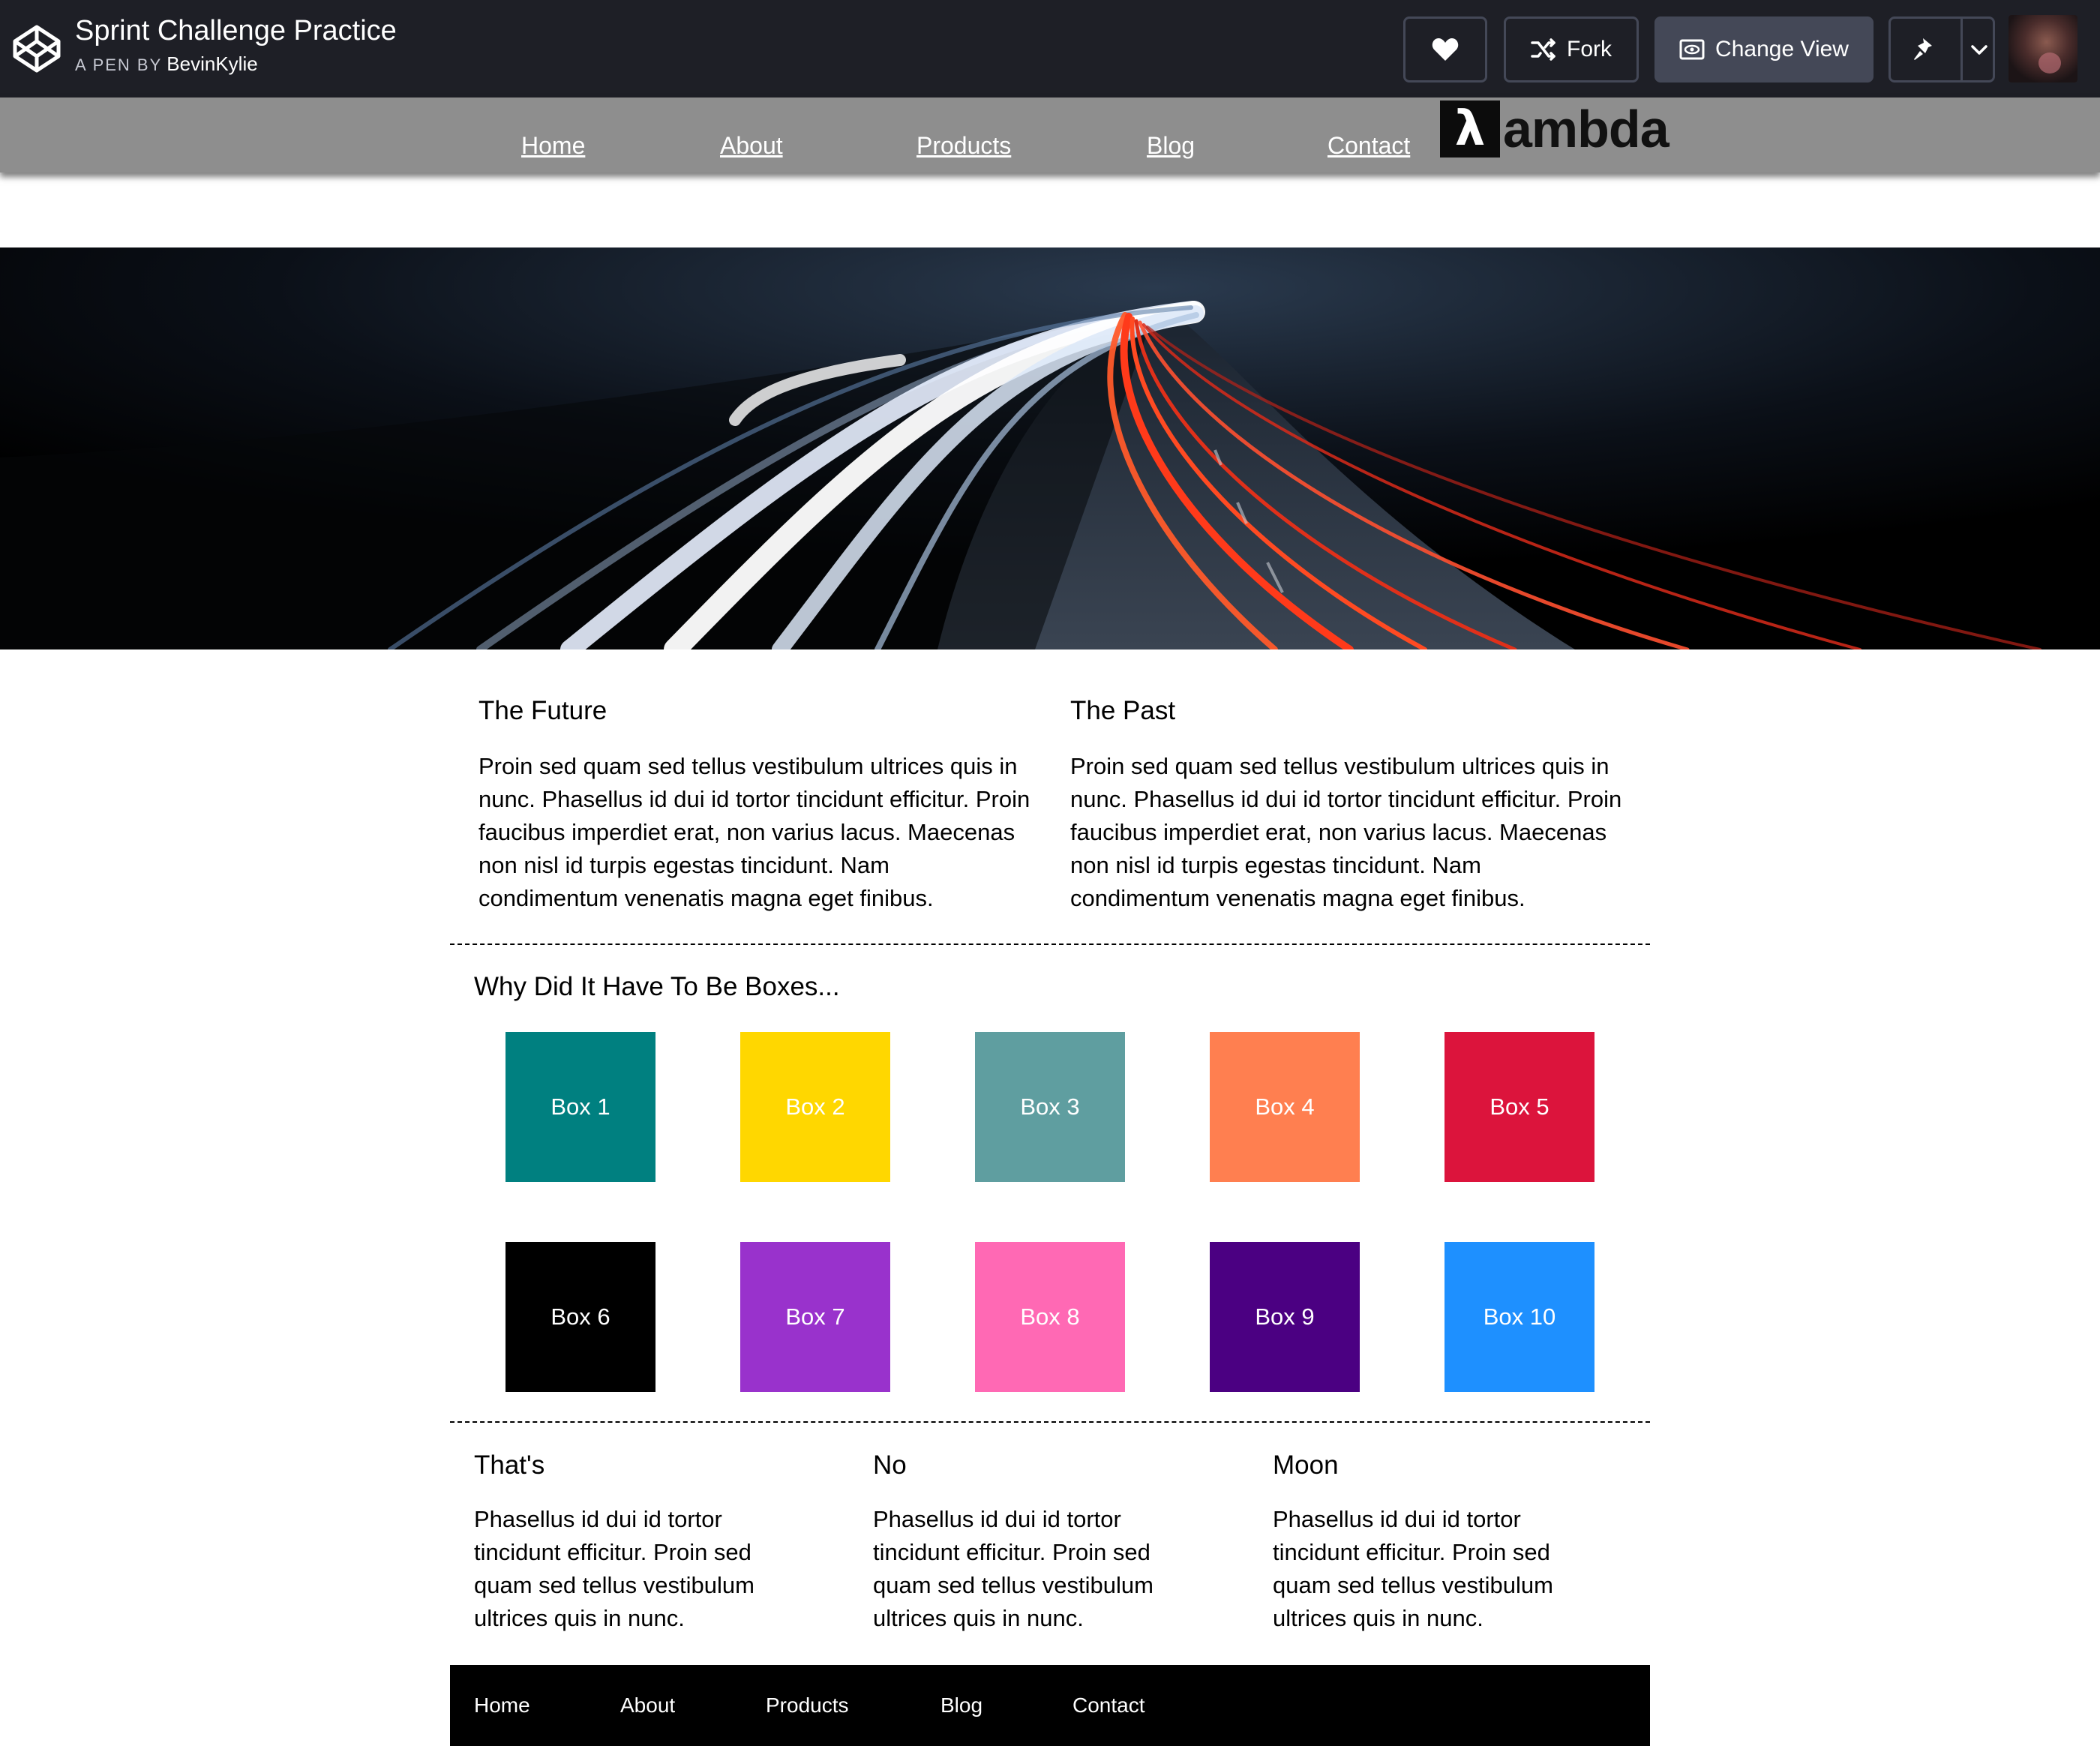  What do you see at coordinates (1923, 49) in the screenshot?
I see `pin-icon` at bounding box center [1923, 49].